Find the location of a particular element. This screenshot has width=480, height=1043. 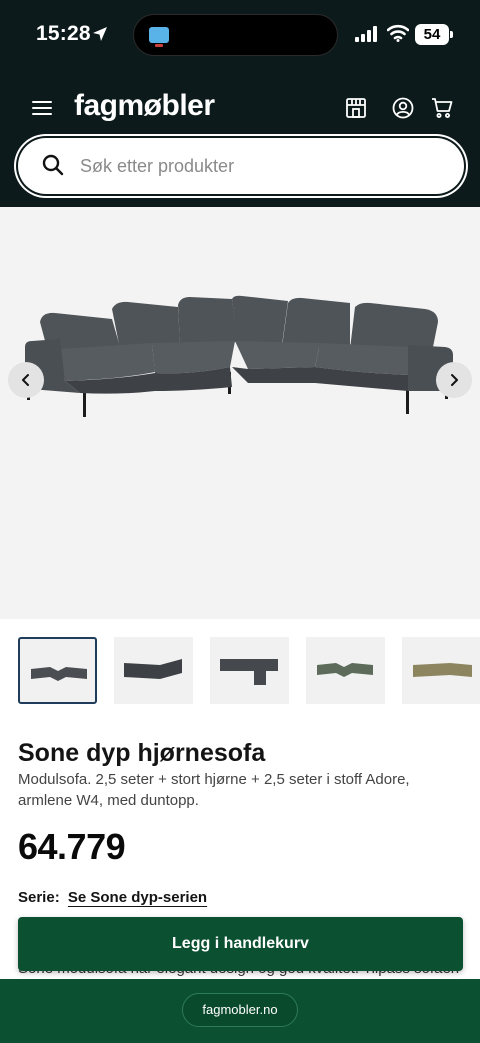

chevron-right-icon is located at coordinates (454, 380).